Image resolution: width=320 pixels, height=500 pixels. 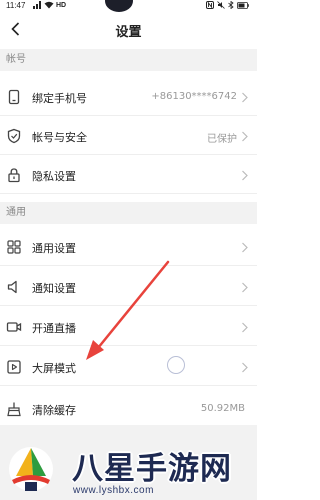 What do you see at coordinates (14, 367) in the screenshot?
I see `play-screen-icon` at bounding box center [14, 367].